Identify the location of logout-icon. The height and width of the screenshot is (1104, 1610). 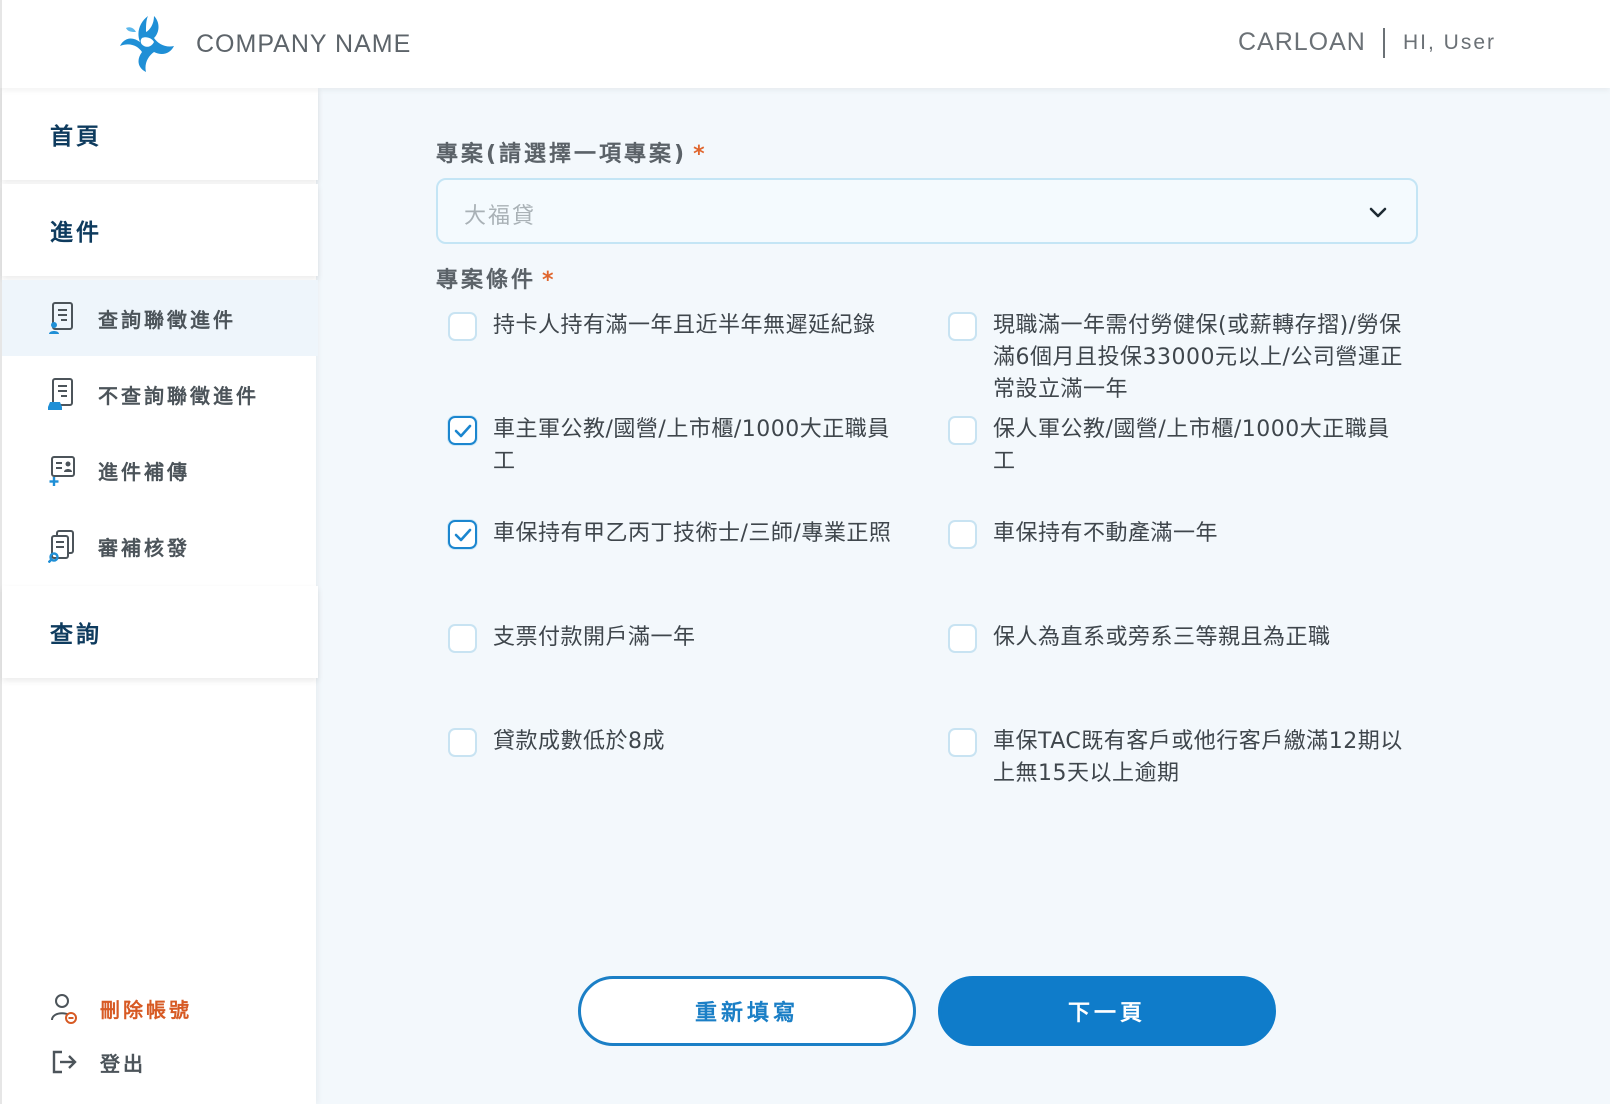
(64, 1062).